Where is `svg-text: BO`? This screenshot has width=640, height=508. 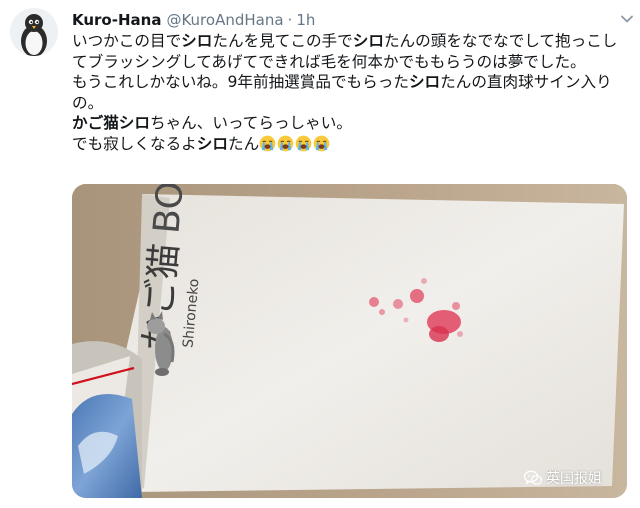 svg-text: BO is located at coordinates (168, 209).